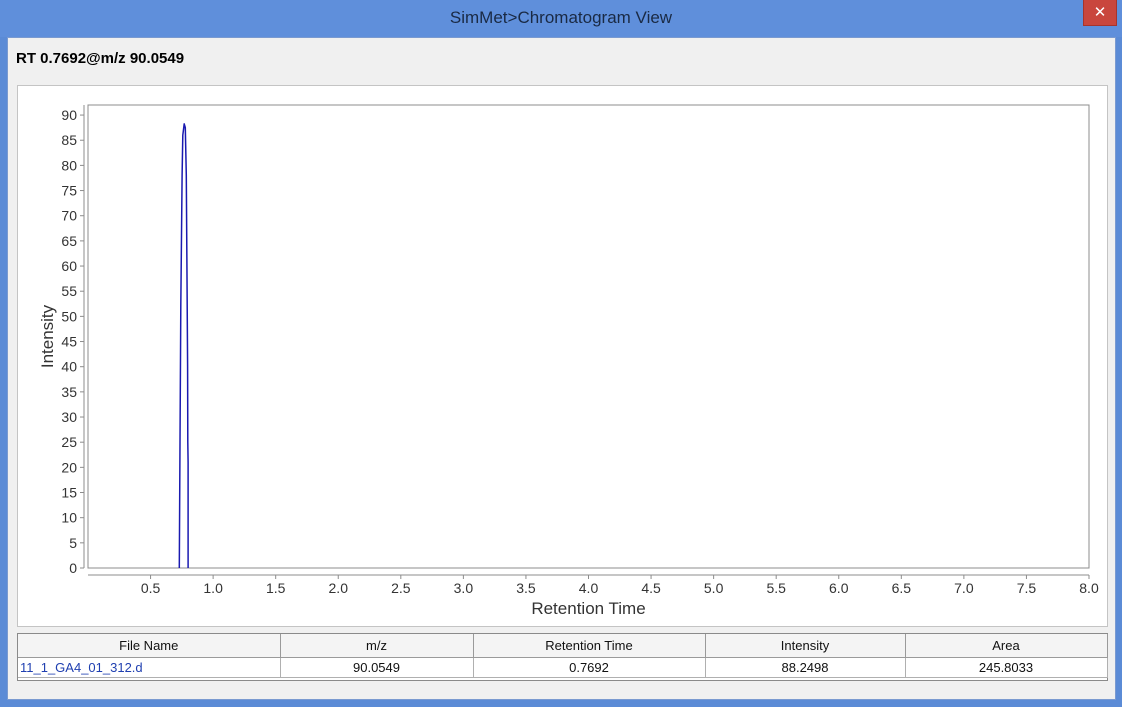 Image resolution: width=1122 pixels, height=707 pixels. What do you see at coordinates (464, 588) in the screenshot?
I see `x-tick-label: 3.0` at bounding box center [464, 588].